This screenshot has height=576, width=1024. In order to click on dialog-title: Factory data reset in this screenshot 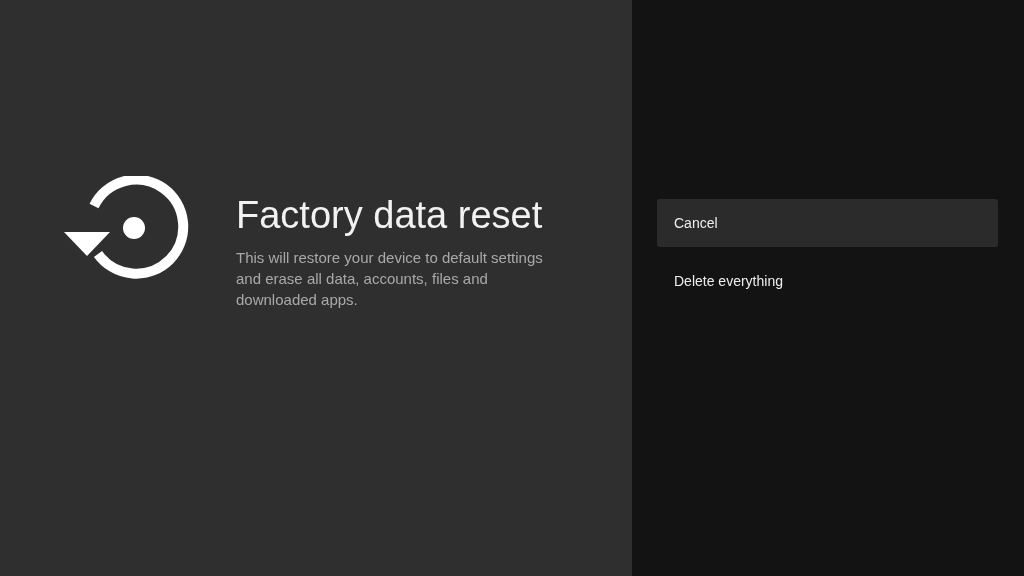, I will do `click(390, 215)`.